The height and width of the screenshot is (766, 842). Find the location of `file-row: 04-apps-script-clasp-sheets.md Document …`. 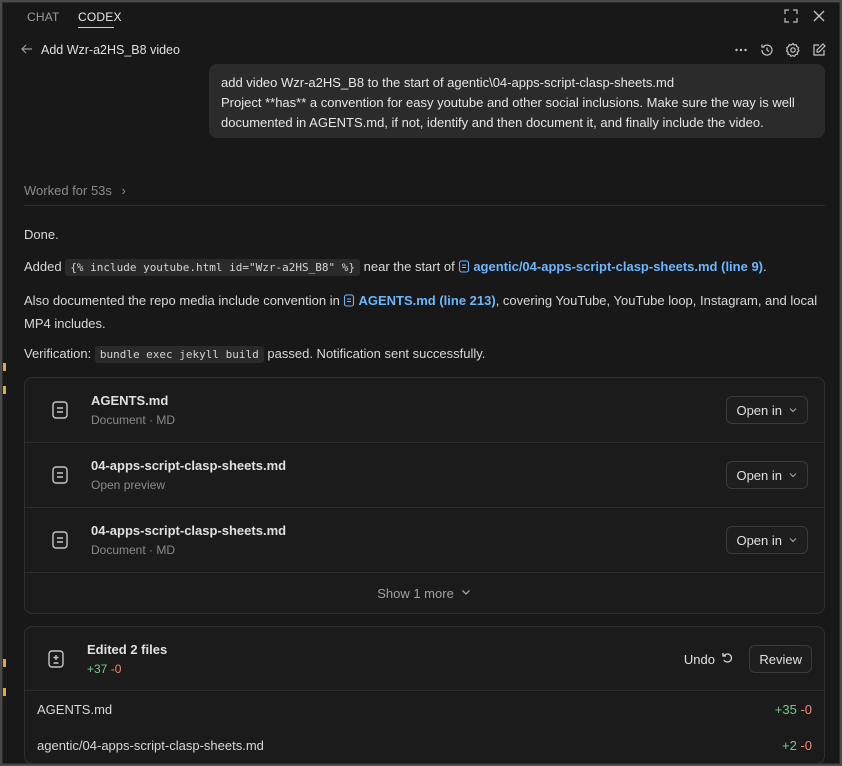

file-row: 04-apps-script-clasp-sheets.md Document … is located at coordinates (424, 540).